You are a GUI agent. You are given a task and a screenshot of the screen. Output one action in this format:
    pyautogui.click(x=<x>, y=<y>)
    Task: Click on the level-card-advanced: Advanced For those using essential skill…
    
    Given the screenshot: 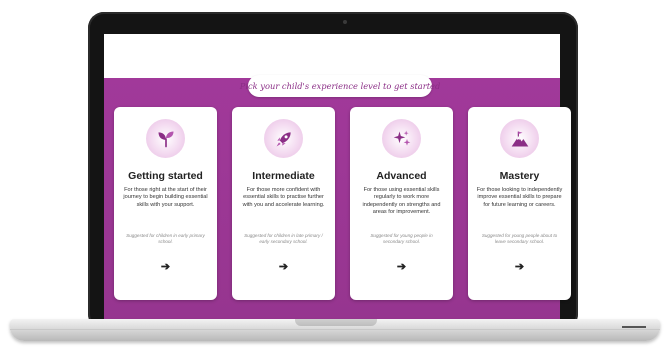 What is the action you would take?
    pyautogui.click(x=401, y=203)
    